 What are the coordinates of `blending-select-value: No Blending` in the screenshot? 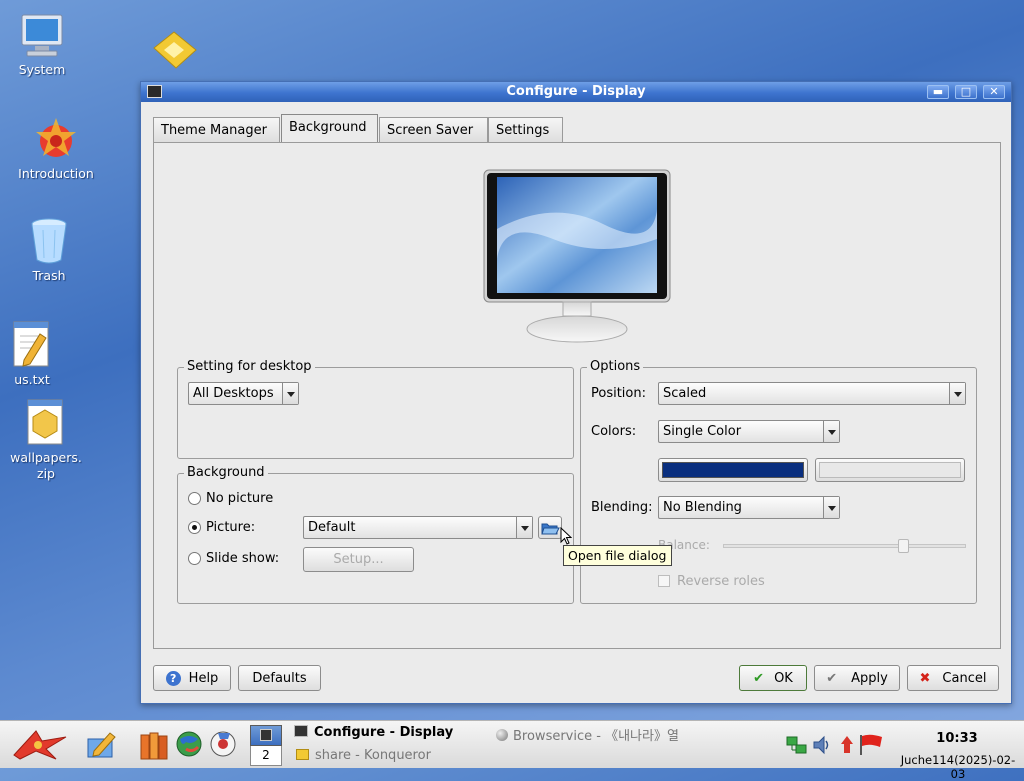 It's located at (702, 507).